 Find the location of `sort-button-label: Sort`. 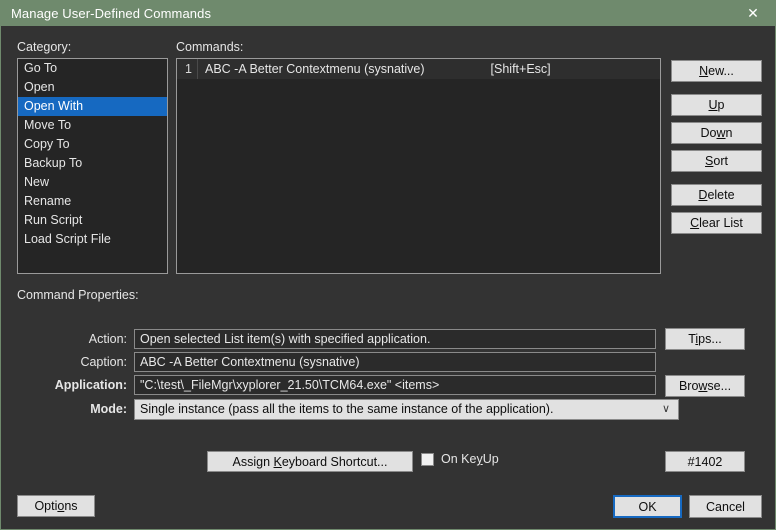

sort-button-label: Sort is located at coordinates (716, 161).